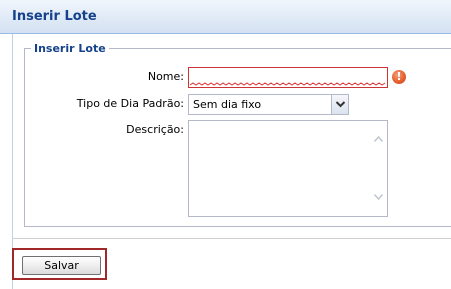 This screenshot has height=289, width=451. I want to click on day-type-label: Tipo de Dia Padrão:, so click(130, 103).